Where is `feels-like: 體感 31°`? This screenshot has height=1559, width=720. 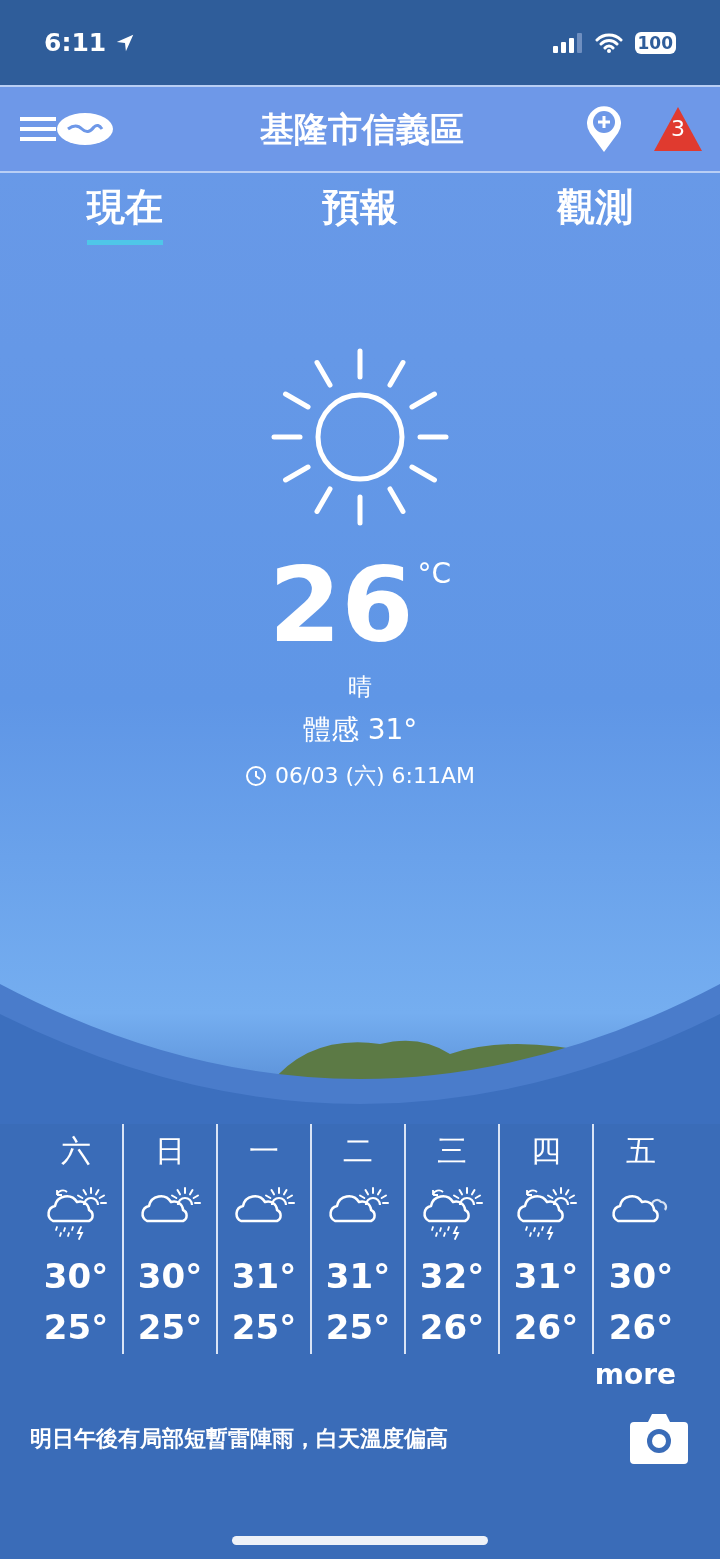
feels-like: 體感 31° is located at coordinates (360, 730).